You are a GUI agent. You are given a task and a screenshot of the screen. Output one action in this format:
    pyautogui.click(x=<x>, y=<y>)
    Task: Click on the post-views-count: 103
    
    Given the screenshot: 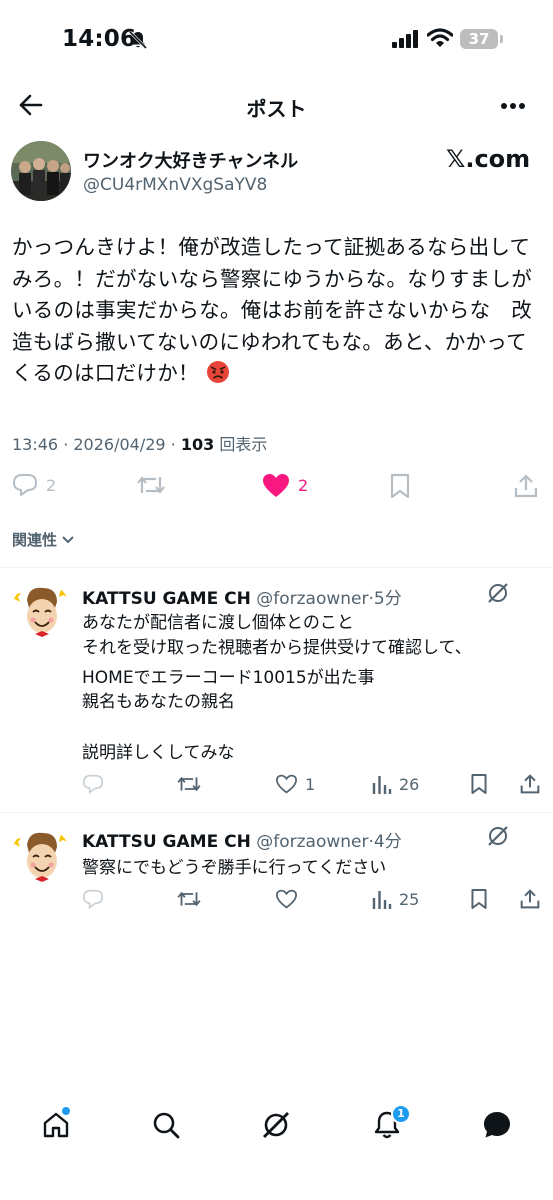 What is the action you would take?
    pyautogui.click(x=197, y=444)
    